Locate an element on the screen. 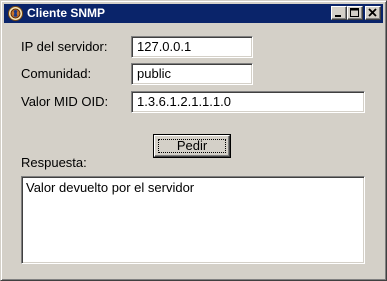  close-button is located at coordinates (373, 13).